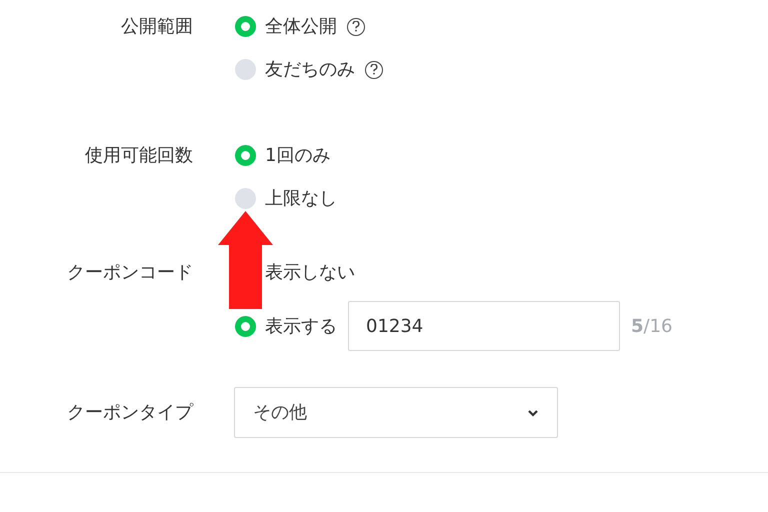 This screenshot has width=768, height=512. What do you see at coordinates (139, 156) in the screenshot?
I see `field-label: 使用可能回数` at bounding box center [139, 156].